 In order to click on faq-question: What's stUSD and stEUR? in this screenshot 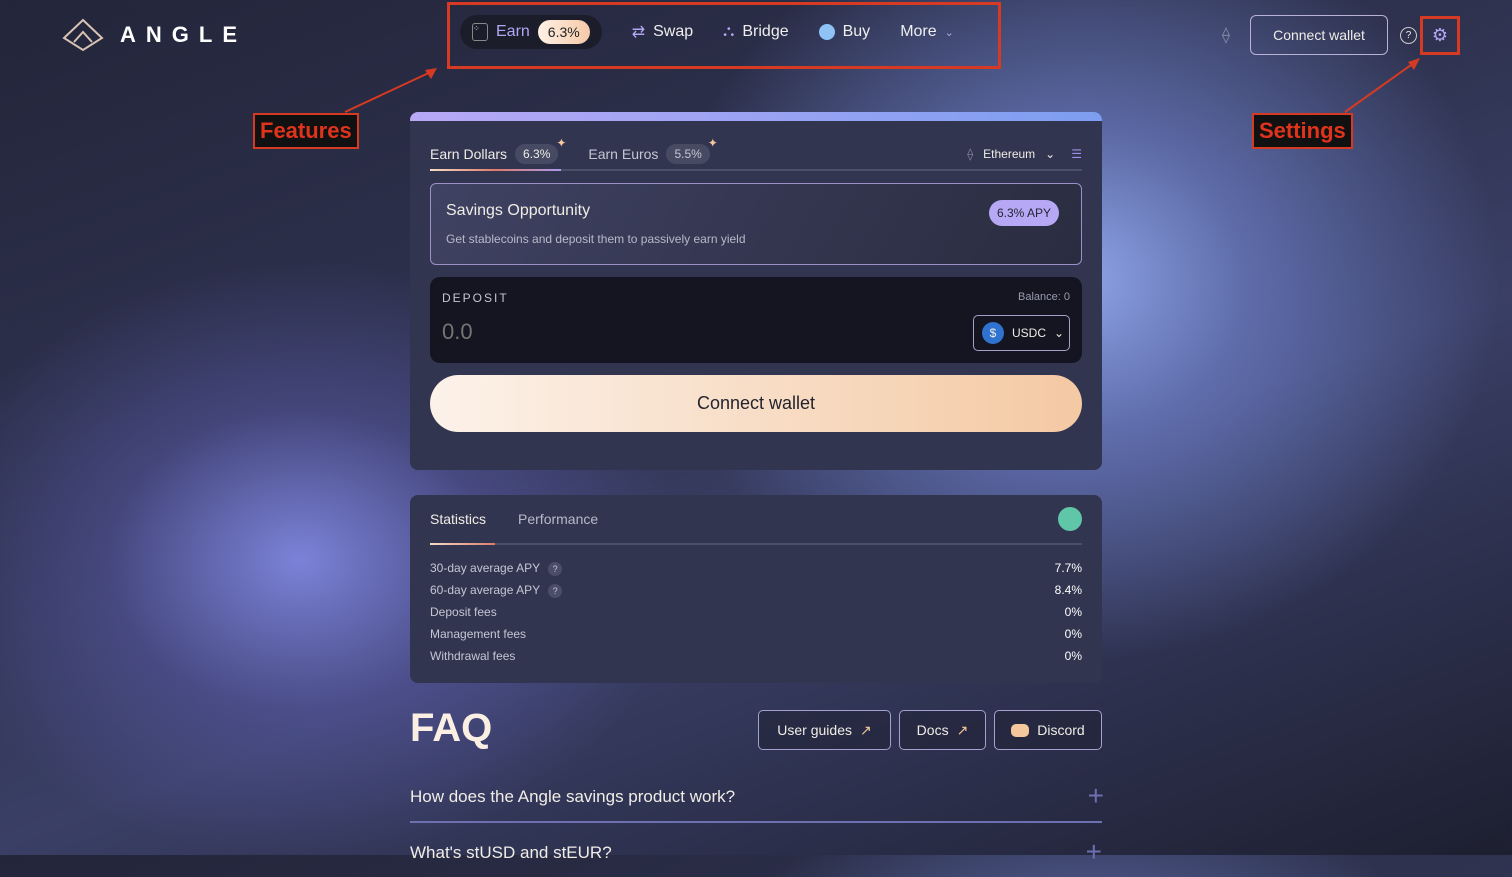, I will do `click(511, 852)`.